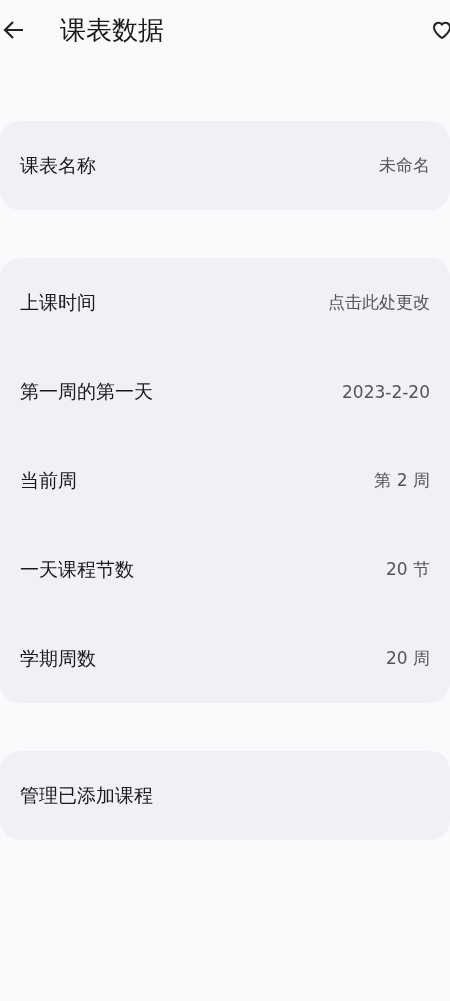  Describe the element at coordinates (402, 480) in the screenshot. I see `setting-value: 第 2 周` at that location.